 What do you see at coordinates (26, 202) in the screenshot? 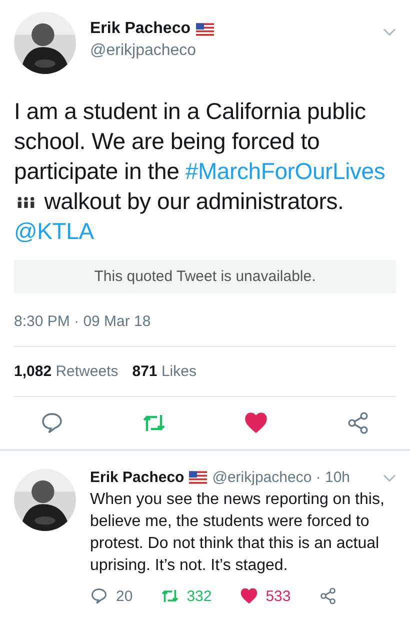
I see `people-icon` at bounding box center [26, 202].